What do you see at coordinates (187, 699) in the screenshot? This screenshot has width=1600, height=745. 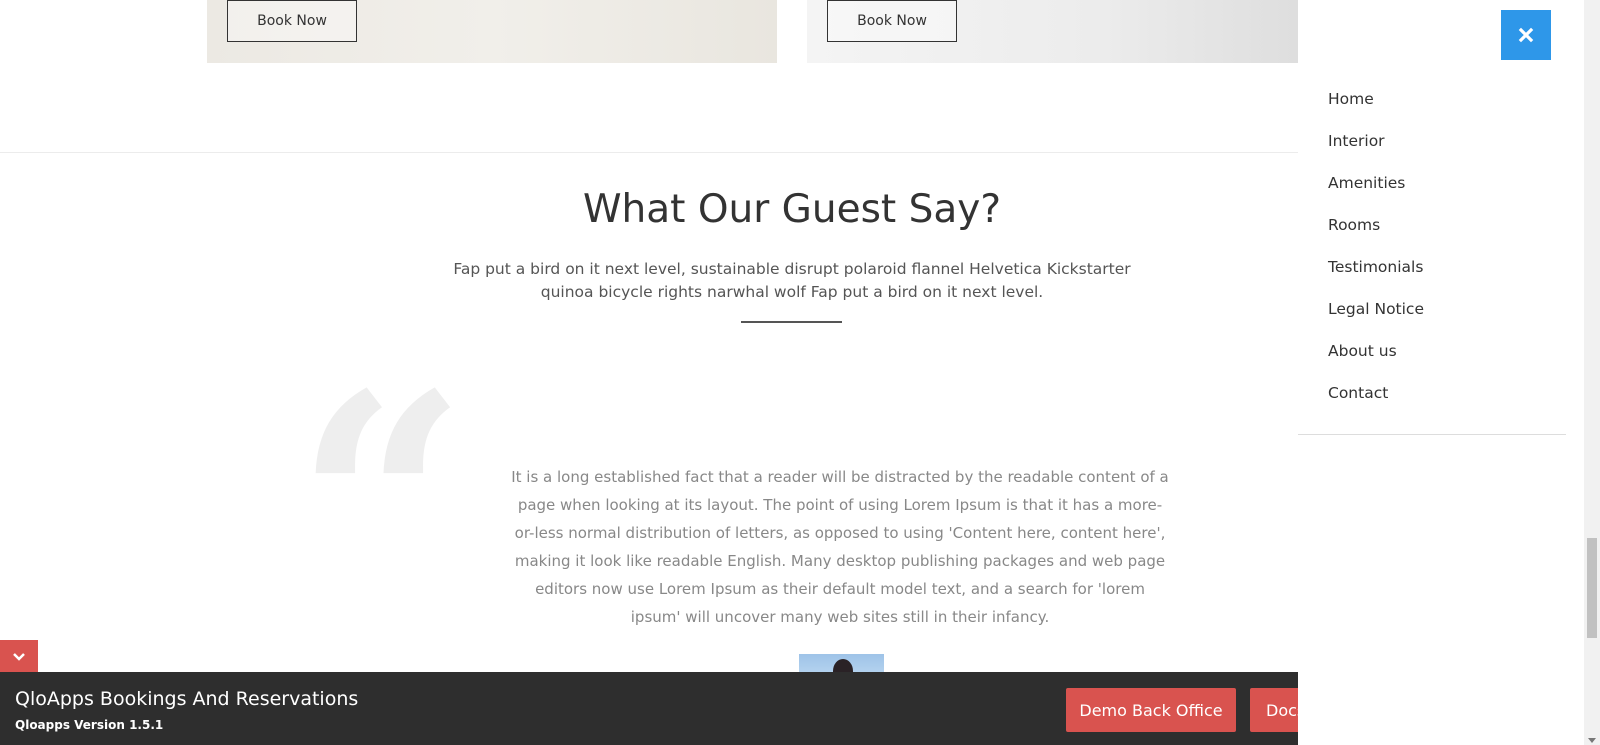 I see `demo-bar-title: QloApps Bookings And Reservations` at bounding box center [187, 699].